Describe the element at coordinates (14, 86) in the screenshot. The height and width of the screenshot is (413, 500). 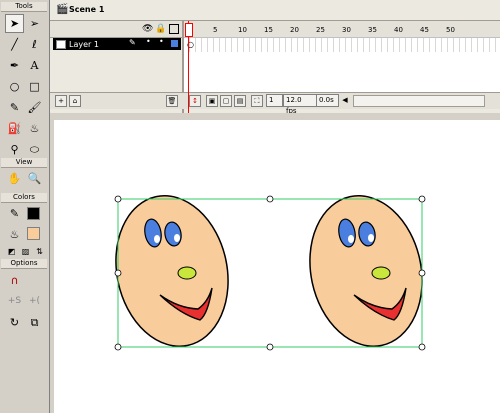
I see `oval-tool-icon: ○` at that location.